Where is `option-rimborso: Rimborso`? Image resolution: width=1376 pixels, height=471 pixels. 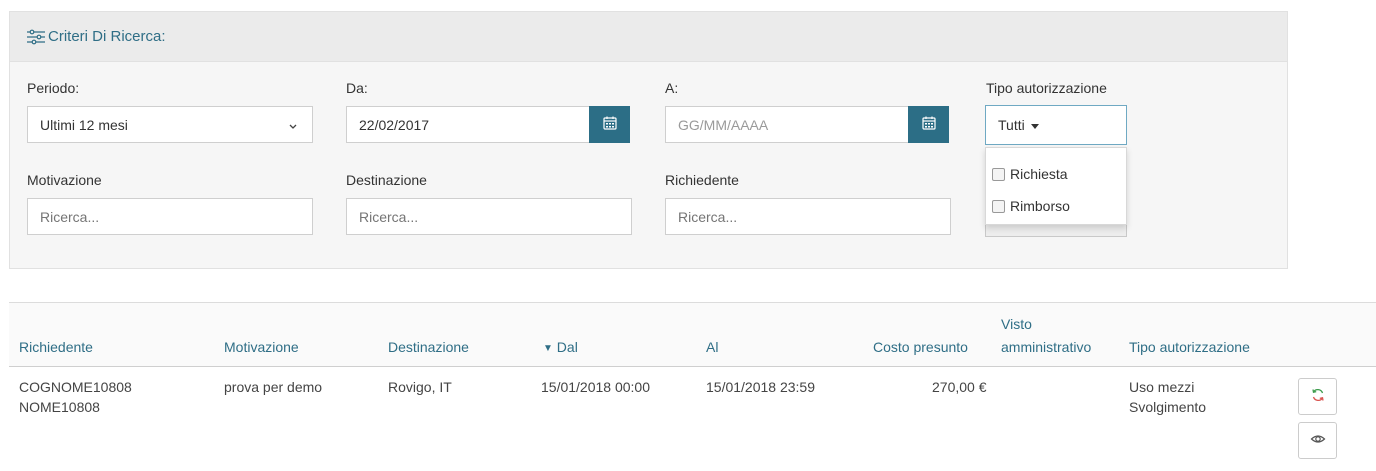
option-rimborso: Rimborso is located at coordinates (1056, 206).